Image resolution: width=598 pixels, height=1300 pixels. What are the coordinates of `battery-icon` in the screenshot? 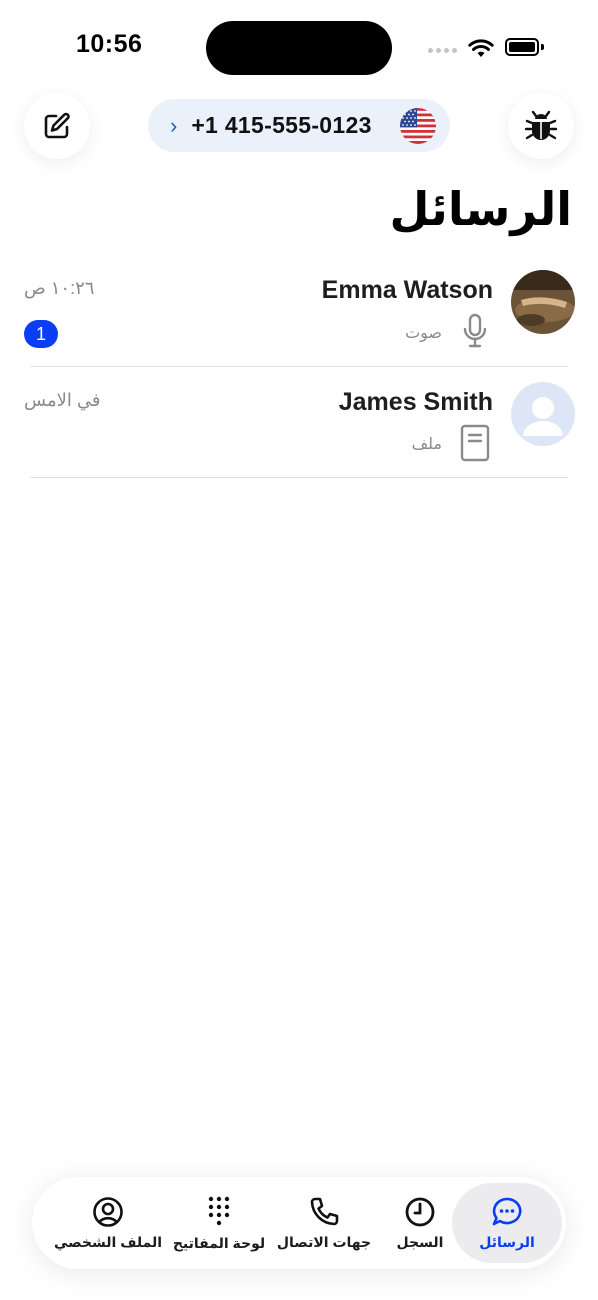 It's located at (522, 47).